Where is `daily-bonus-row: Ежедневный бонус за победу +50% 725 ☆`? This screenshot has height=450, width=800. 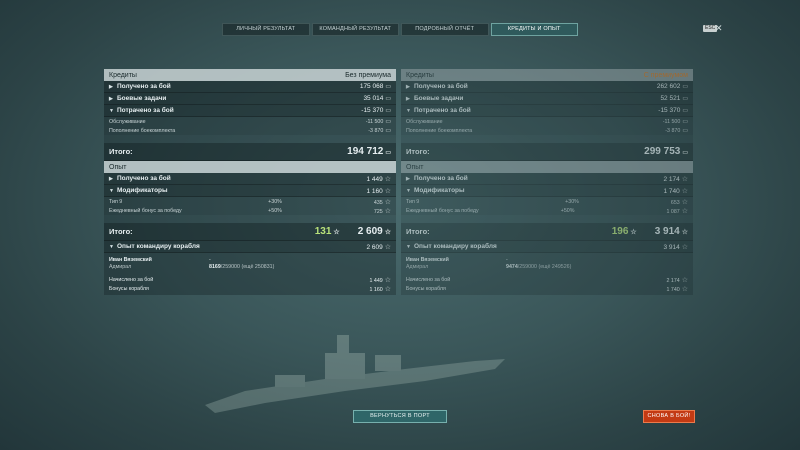
daily-bonus-row: Ежедневный бонус за победу +50% 725 ☆ is located at coordinates (250, 210).